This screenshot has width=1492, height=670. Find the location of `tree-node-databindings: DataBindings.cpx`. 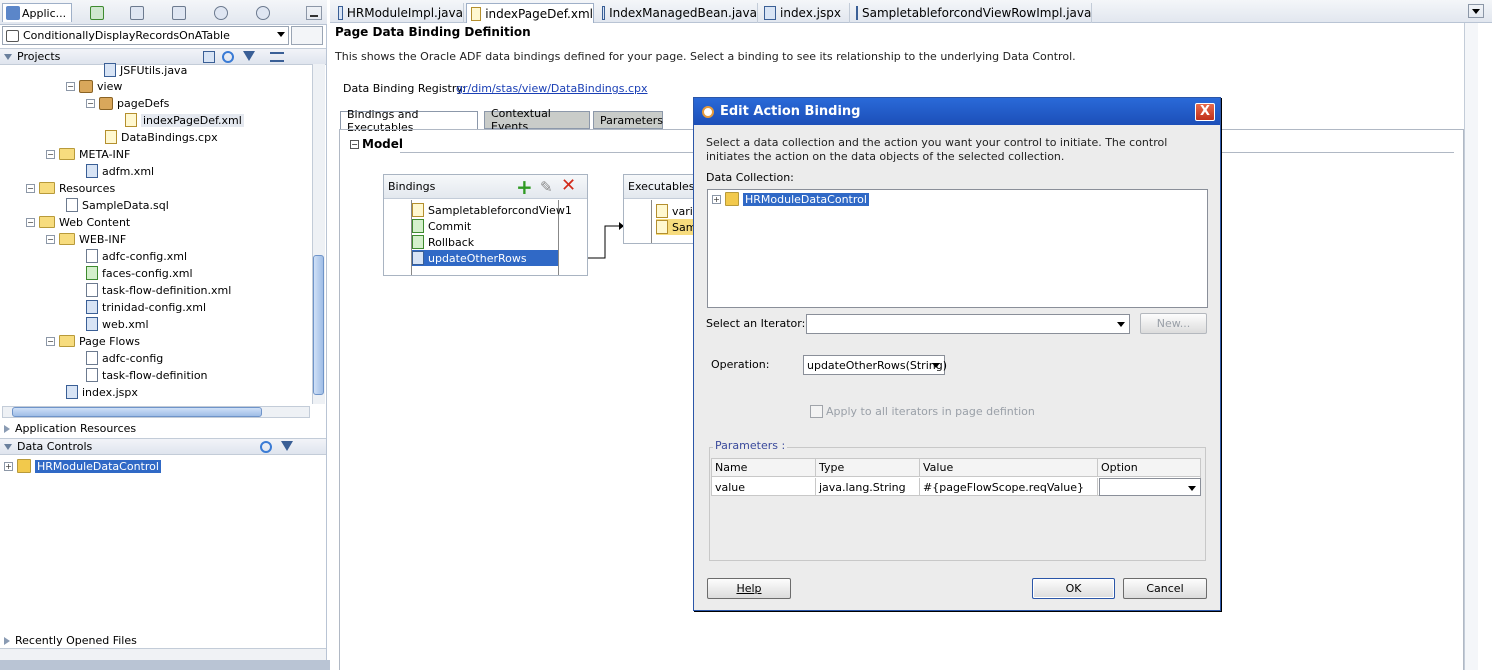

tree-node-databindings: DataBindings.cpx is located at coordinates (161, 137).